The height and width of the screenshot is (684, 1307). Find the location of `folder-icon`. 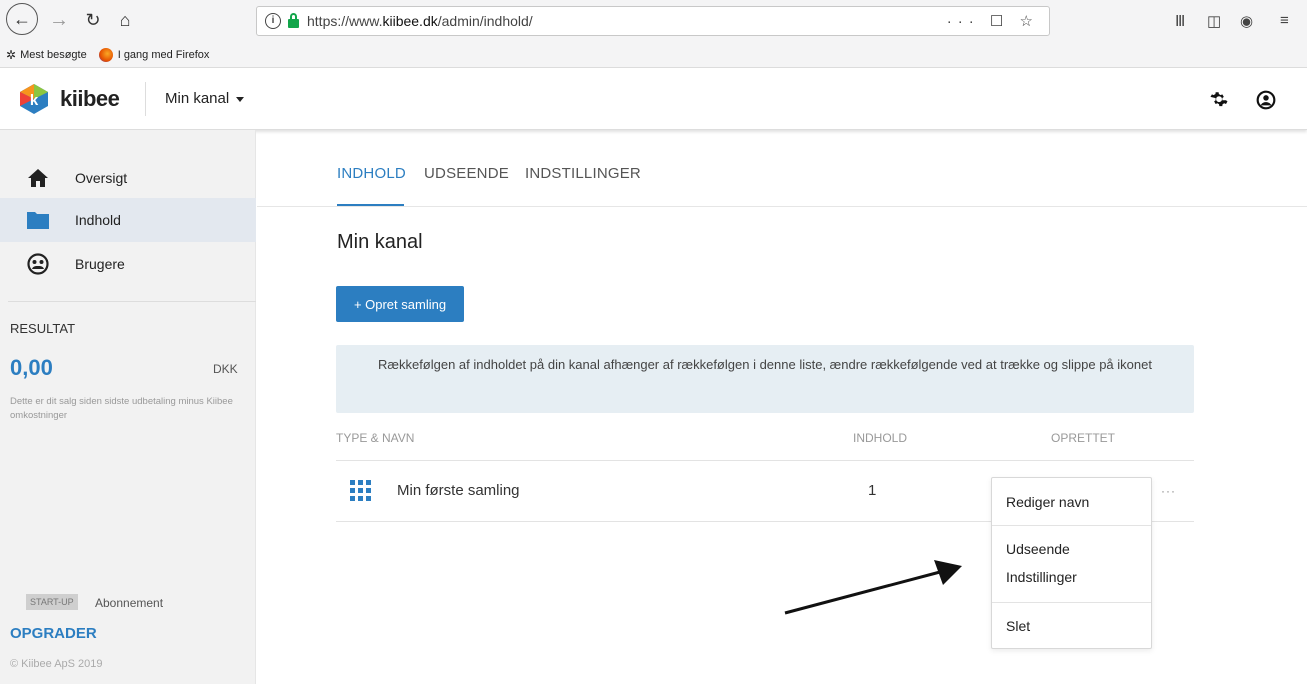

folder-icon is located at coordinates (38, 220).